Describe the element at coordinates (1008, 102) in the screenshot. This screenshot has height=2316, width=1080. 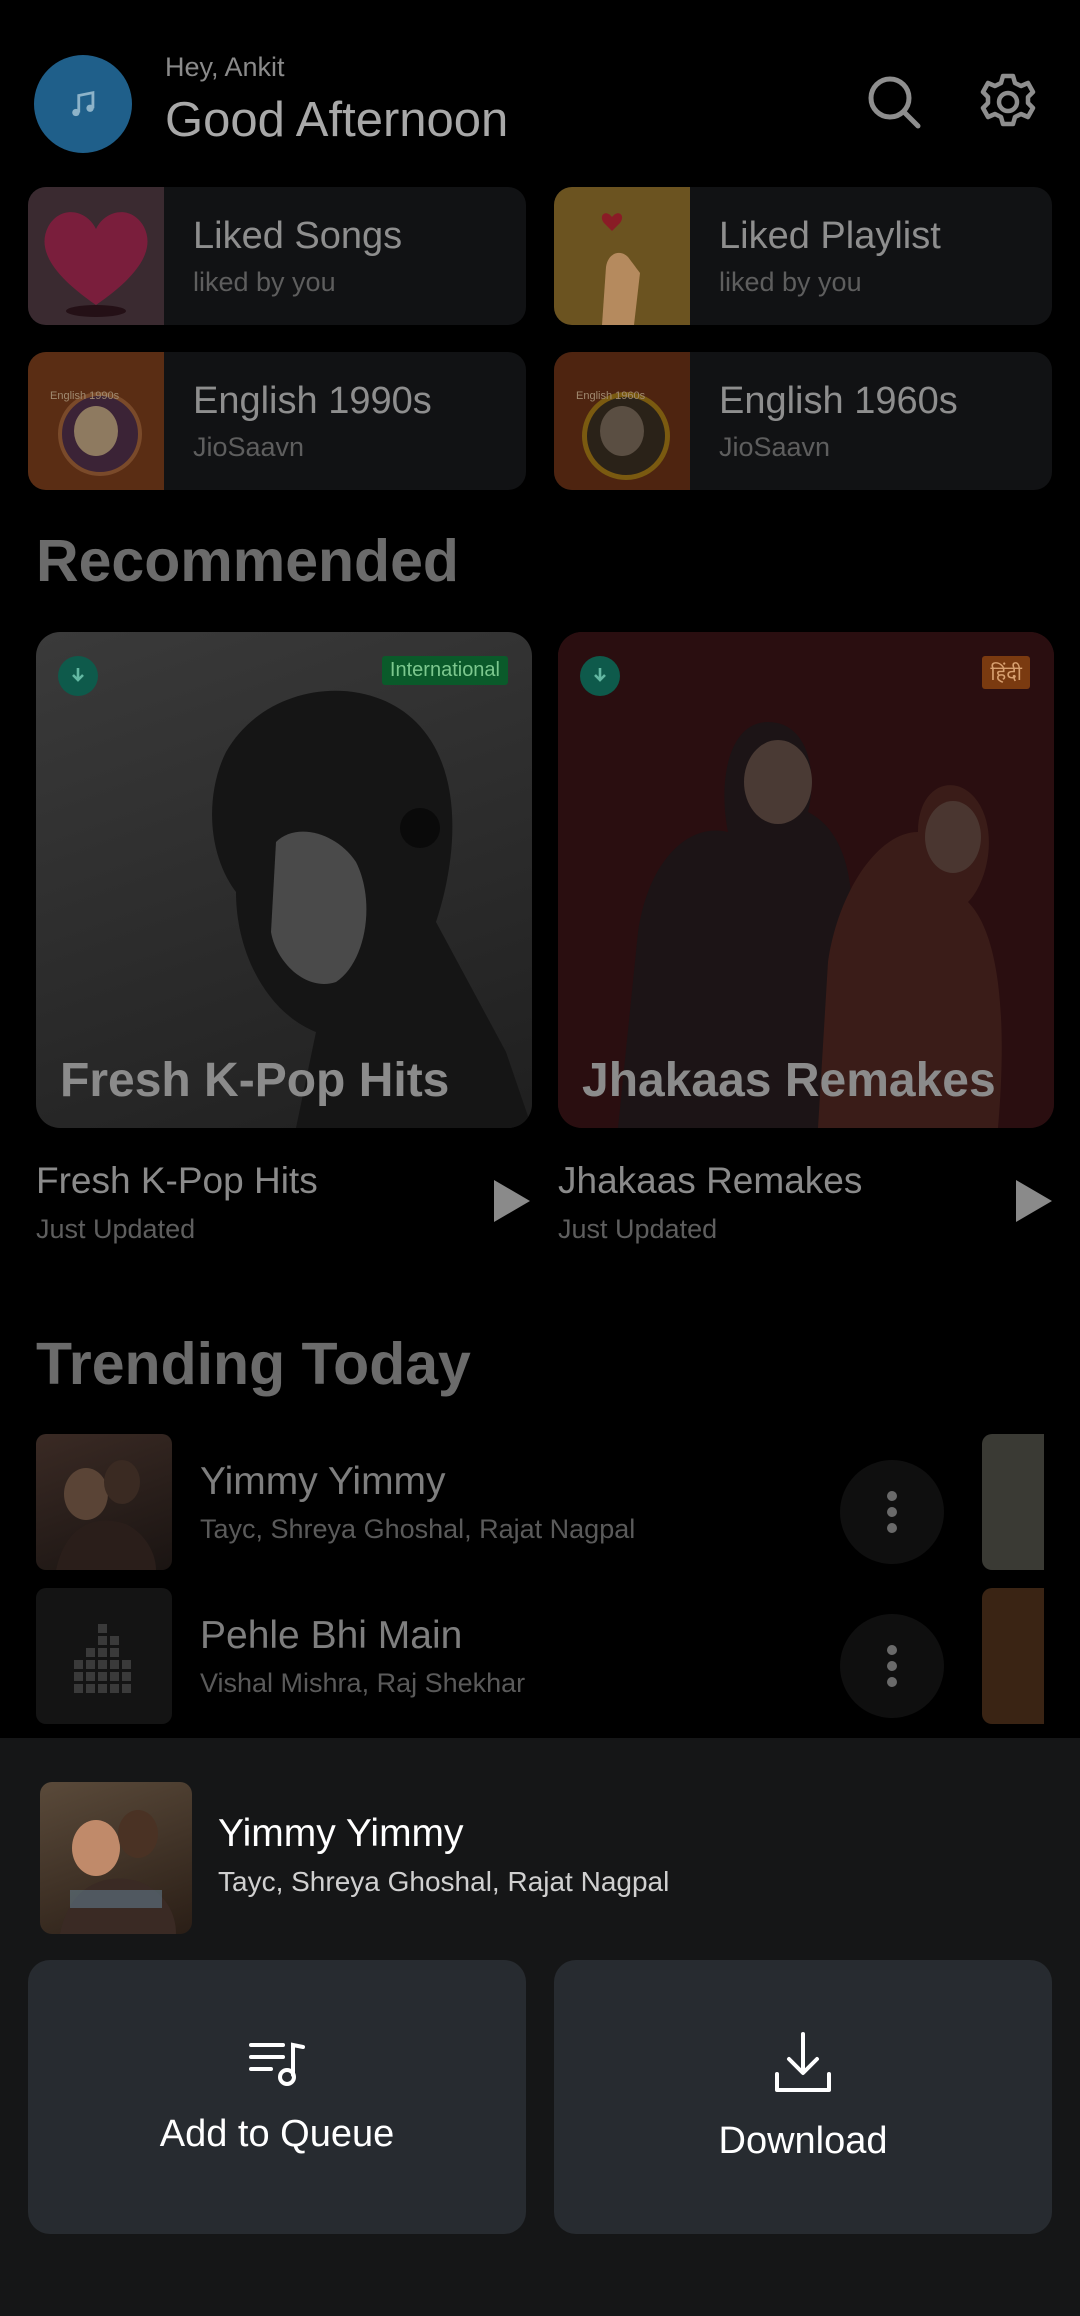
I see `gear-icon` at that location.